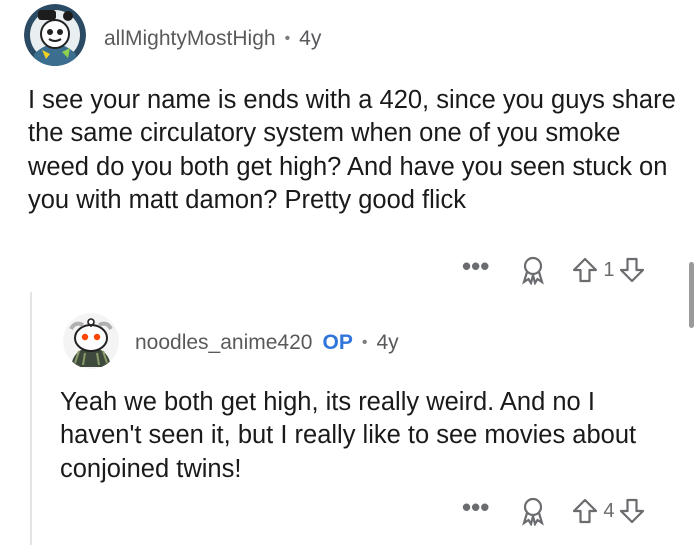 This screenshot has height=545, width=700. I want to click on avatar, so click(55, 35).